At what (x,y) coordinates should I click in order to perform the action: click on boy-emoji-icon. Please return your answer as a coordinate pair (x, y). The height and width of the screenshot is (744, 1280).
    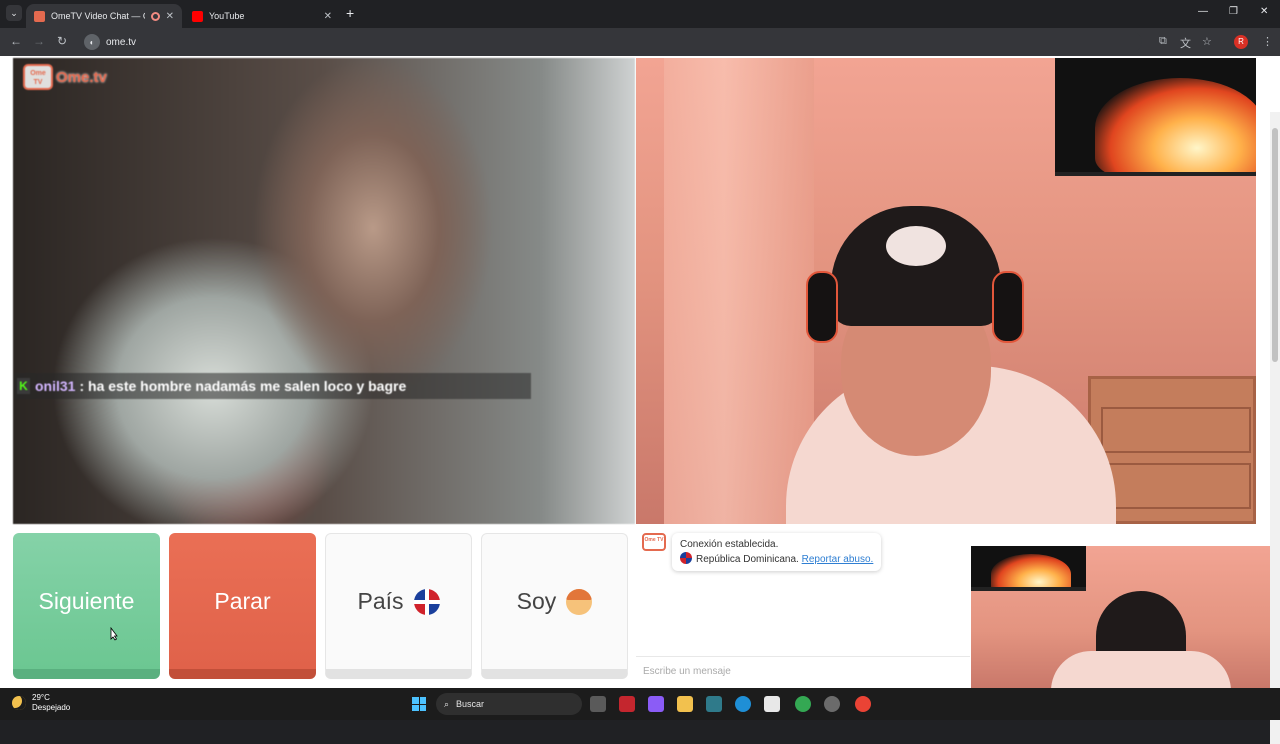
    Looking at the image, I should click on (579, 601).